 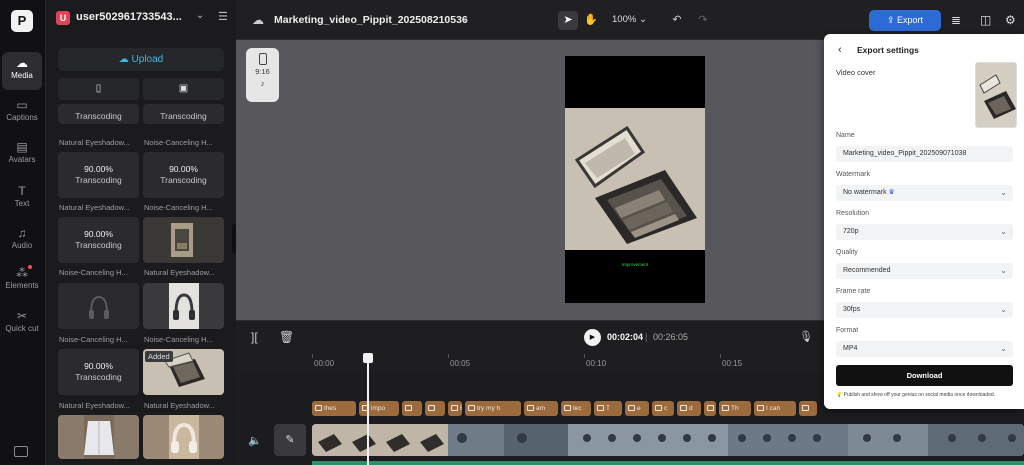 I want to click on resolution-label: Resolution, so click(x=853, y=213).